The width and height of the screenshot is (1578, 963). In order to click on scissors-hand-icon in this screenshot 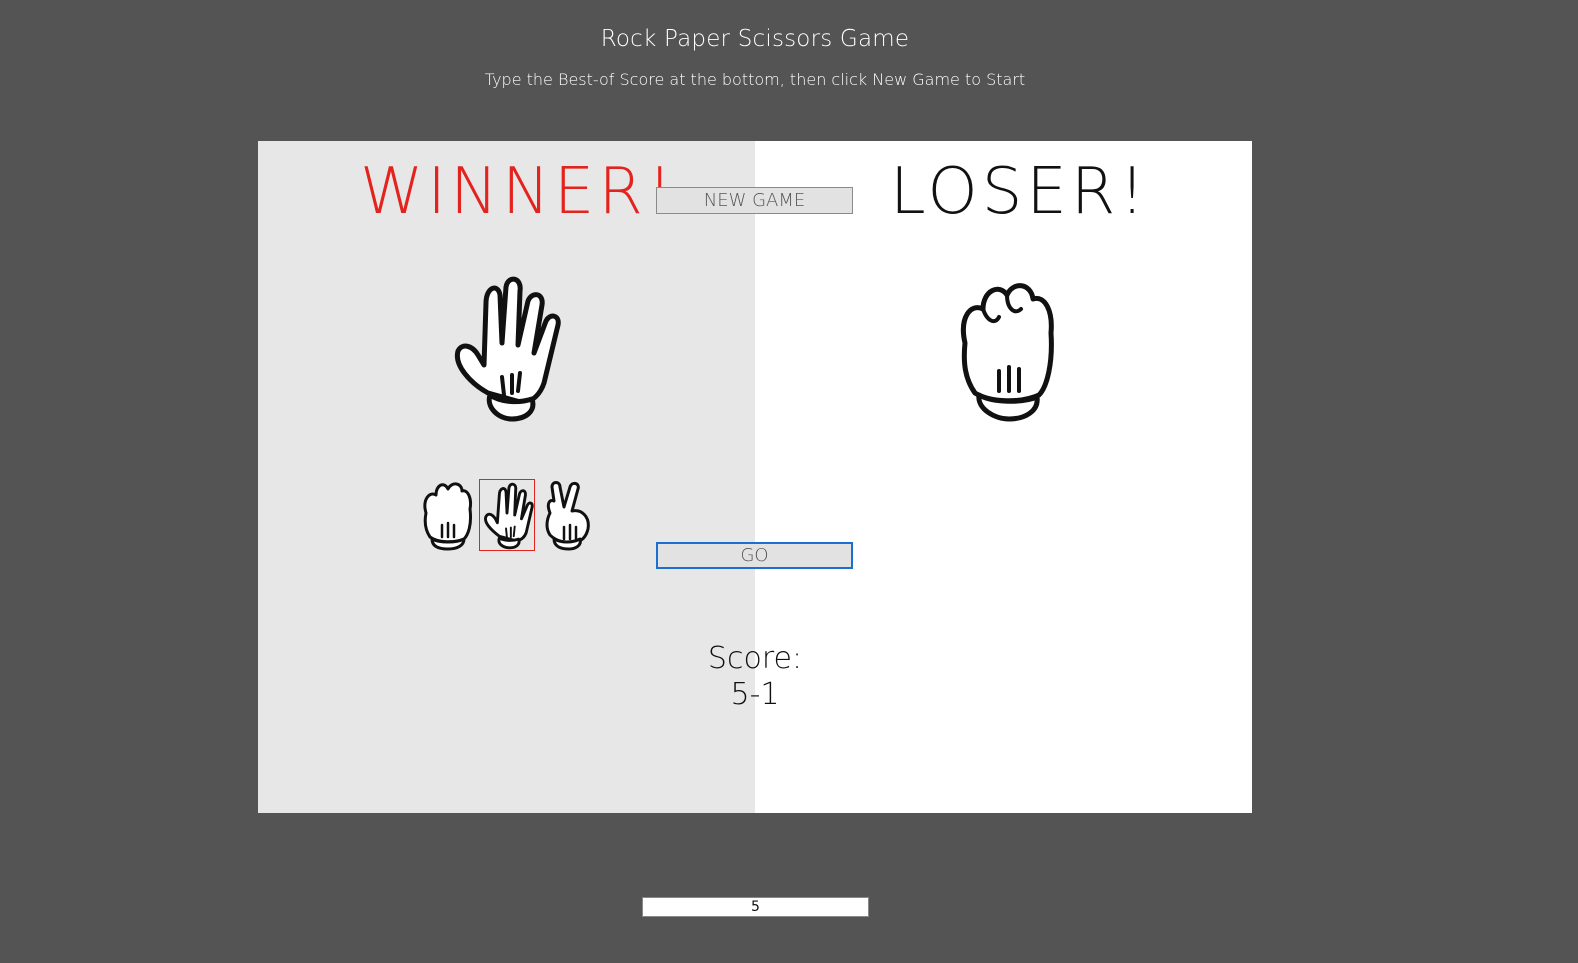, I will do `click(567, 516)`.